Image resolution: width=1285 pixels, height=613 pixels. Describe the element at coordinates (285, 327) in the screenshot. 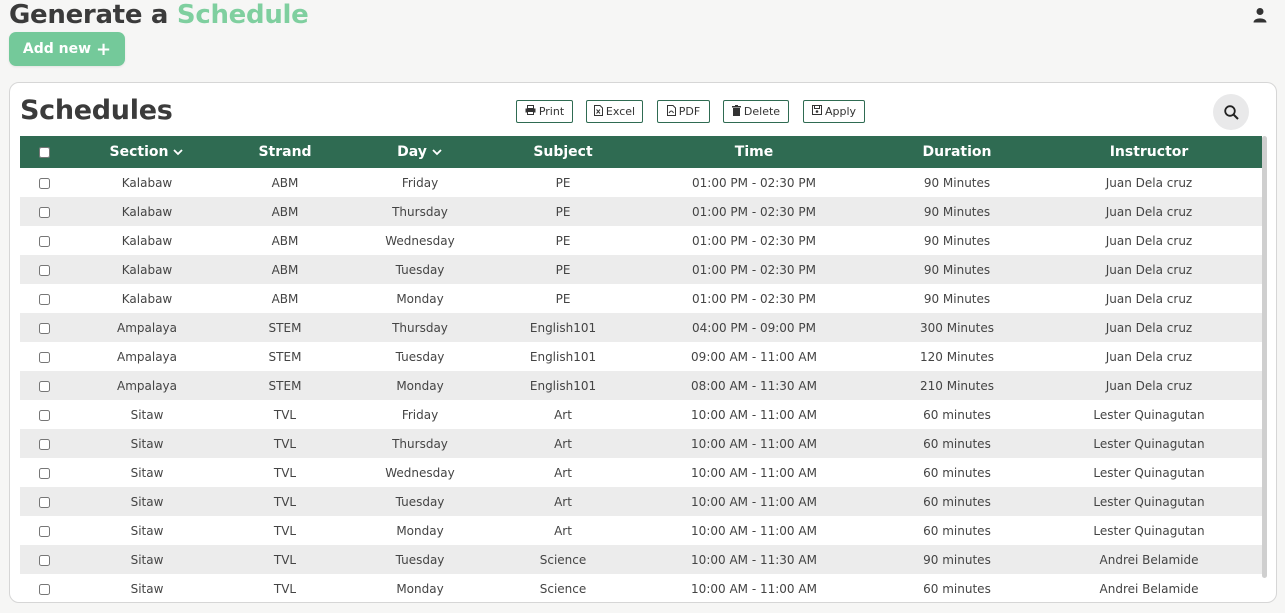

I see `cell-strand: STEM` at that location.